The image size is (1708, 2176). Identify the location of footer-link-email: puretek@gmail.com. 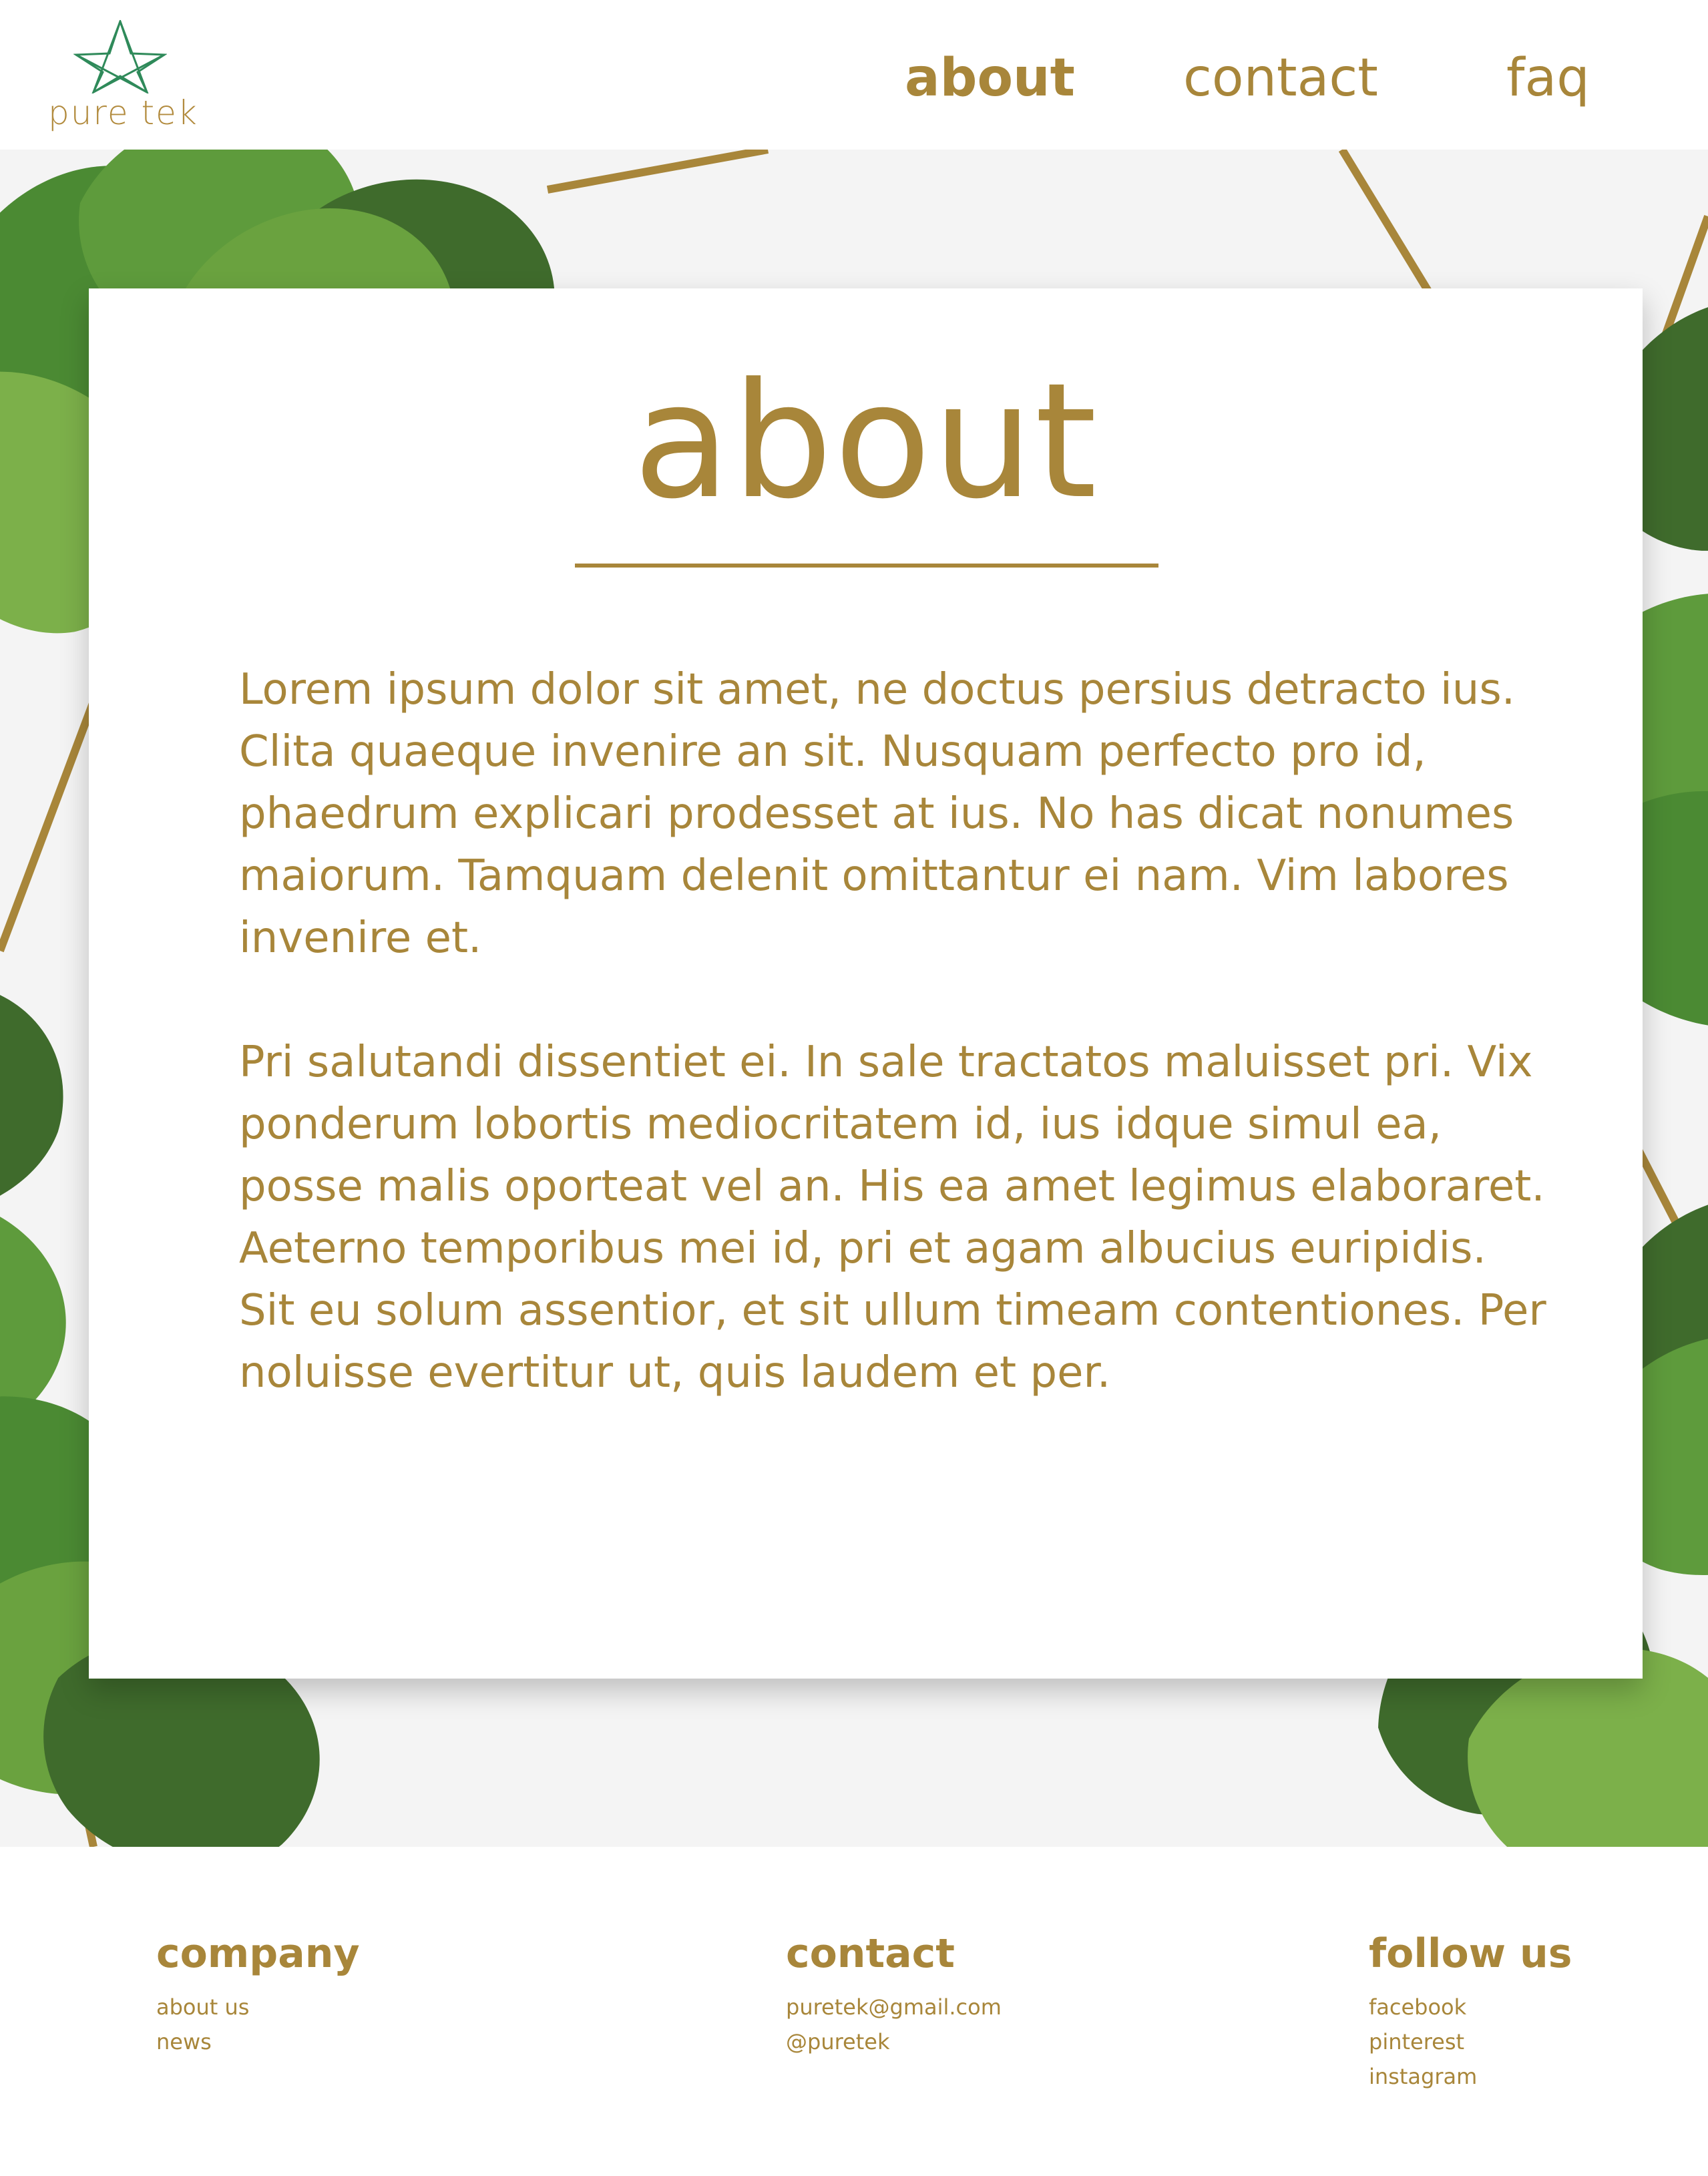
(894, 2007).